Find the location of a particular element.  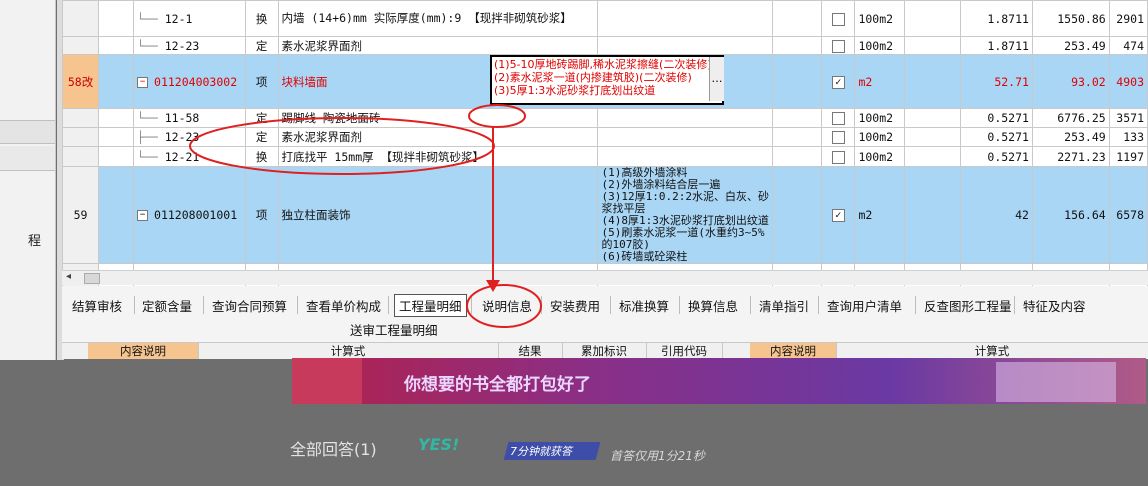

item-code: └── 12-23 is located at coordinates (189, 45).